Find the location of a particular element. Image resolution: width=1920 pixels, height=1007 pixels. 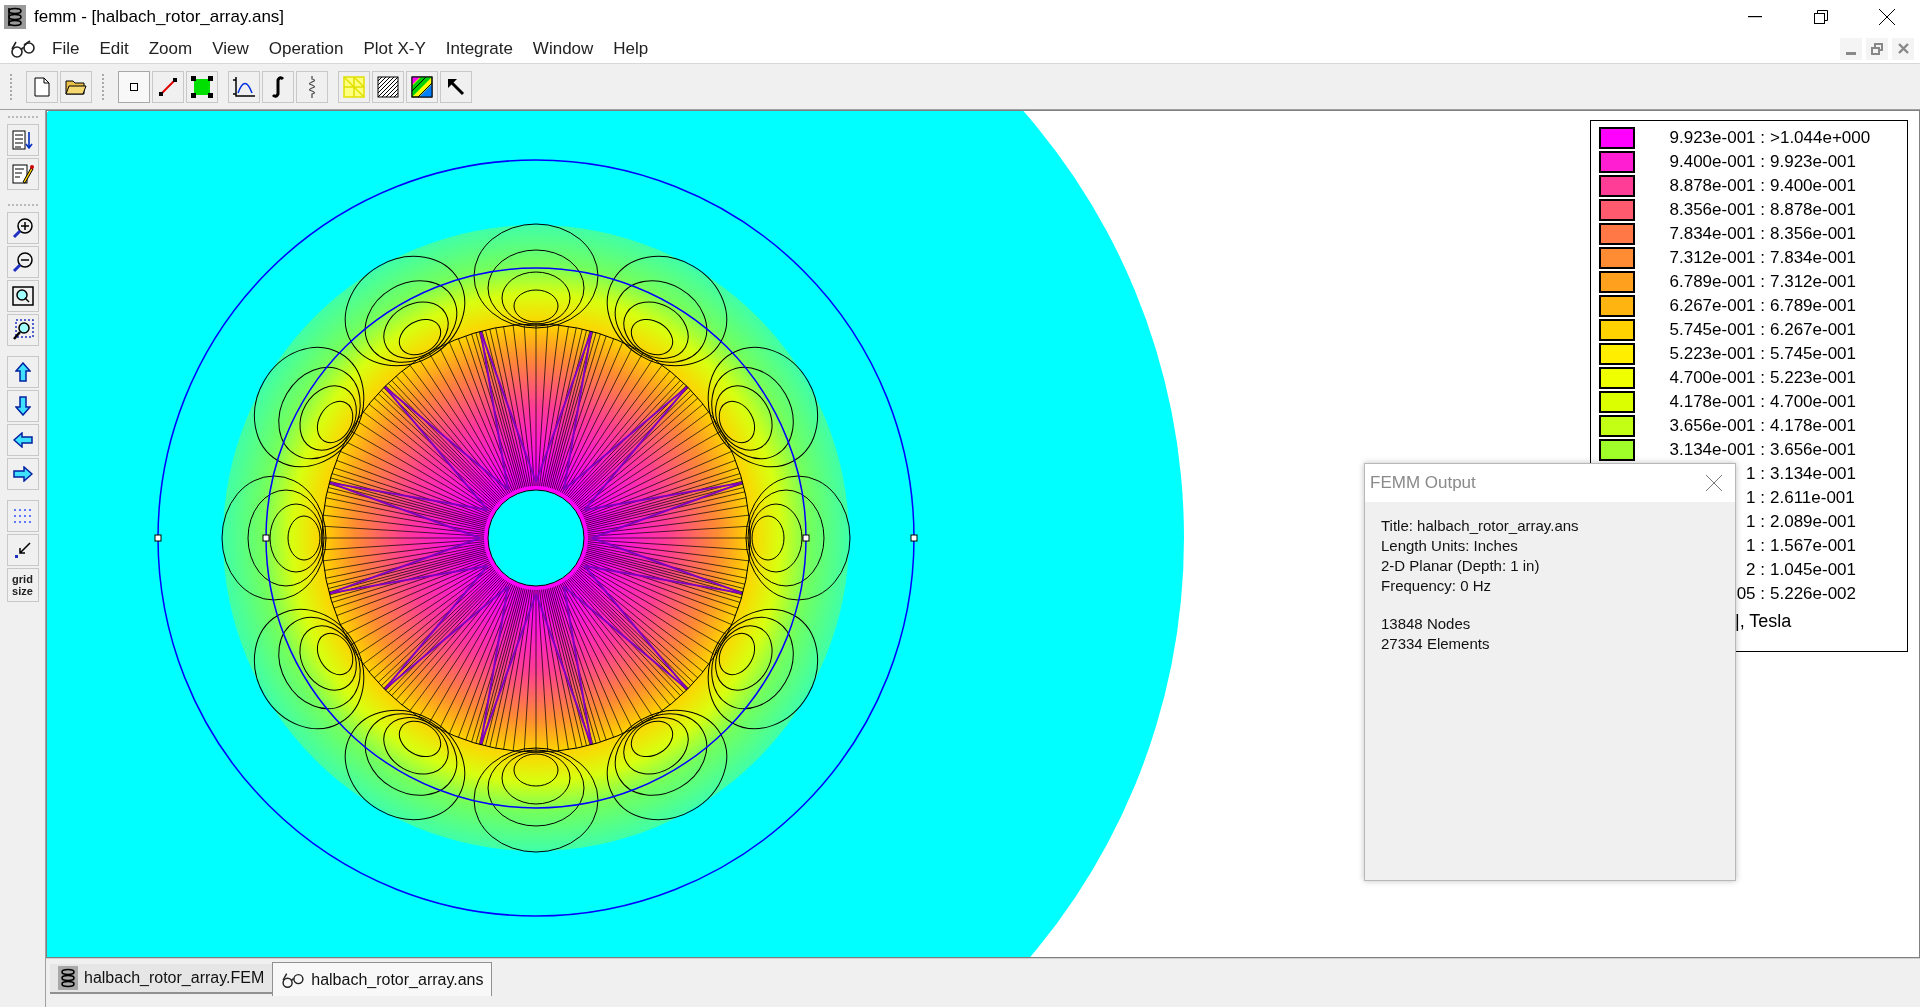

legend-range-start: 8.356e-001 : is located at coordinates (1717, 210).